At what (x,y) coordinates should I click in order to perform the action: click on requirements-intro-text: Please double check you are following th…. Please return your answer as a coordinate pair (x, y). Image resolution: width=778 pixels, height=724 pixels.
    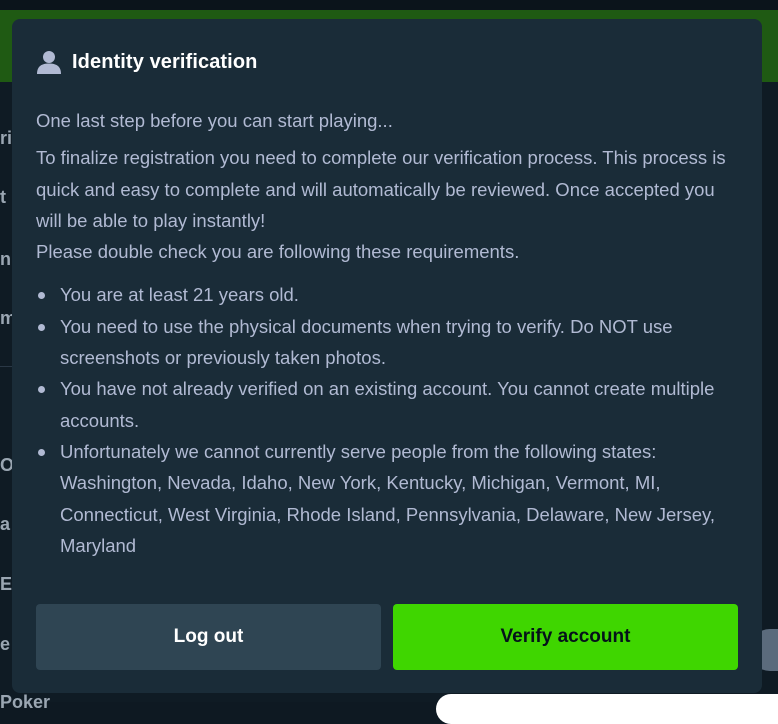
    Looking at the image, I should click on (278, 252).